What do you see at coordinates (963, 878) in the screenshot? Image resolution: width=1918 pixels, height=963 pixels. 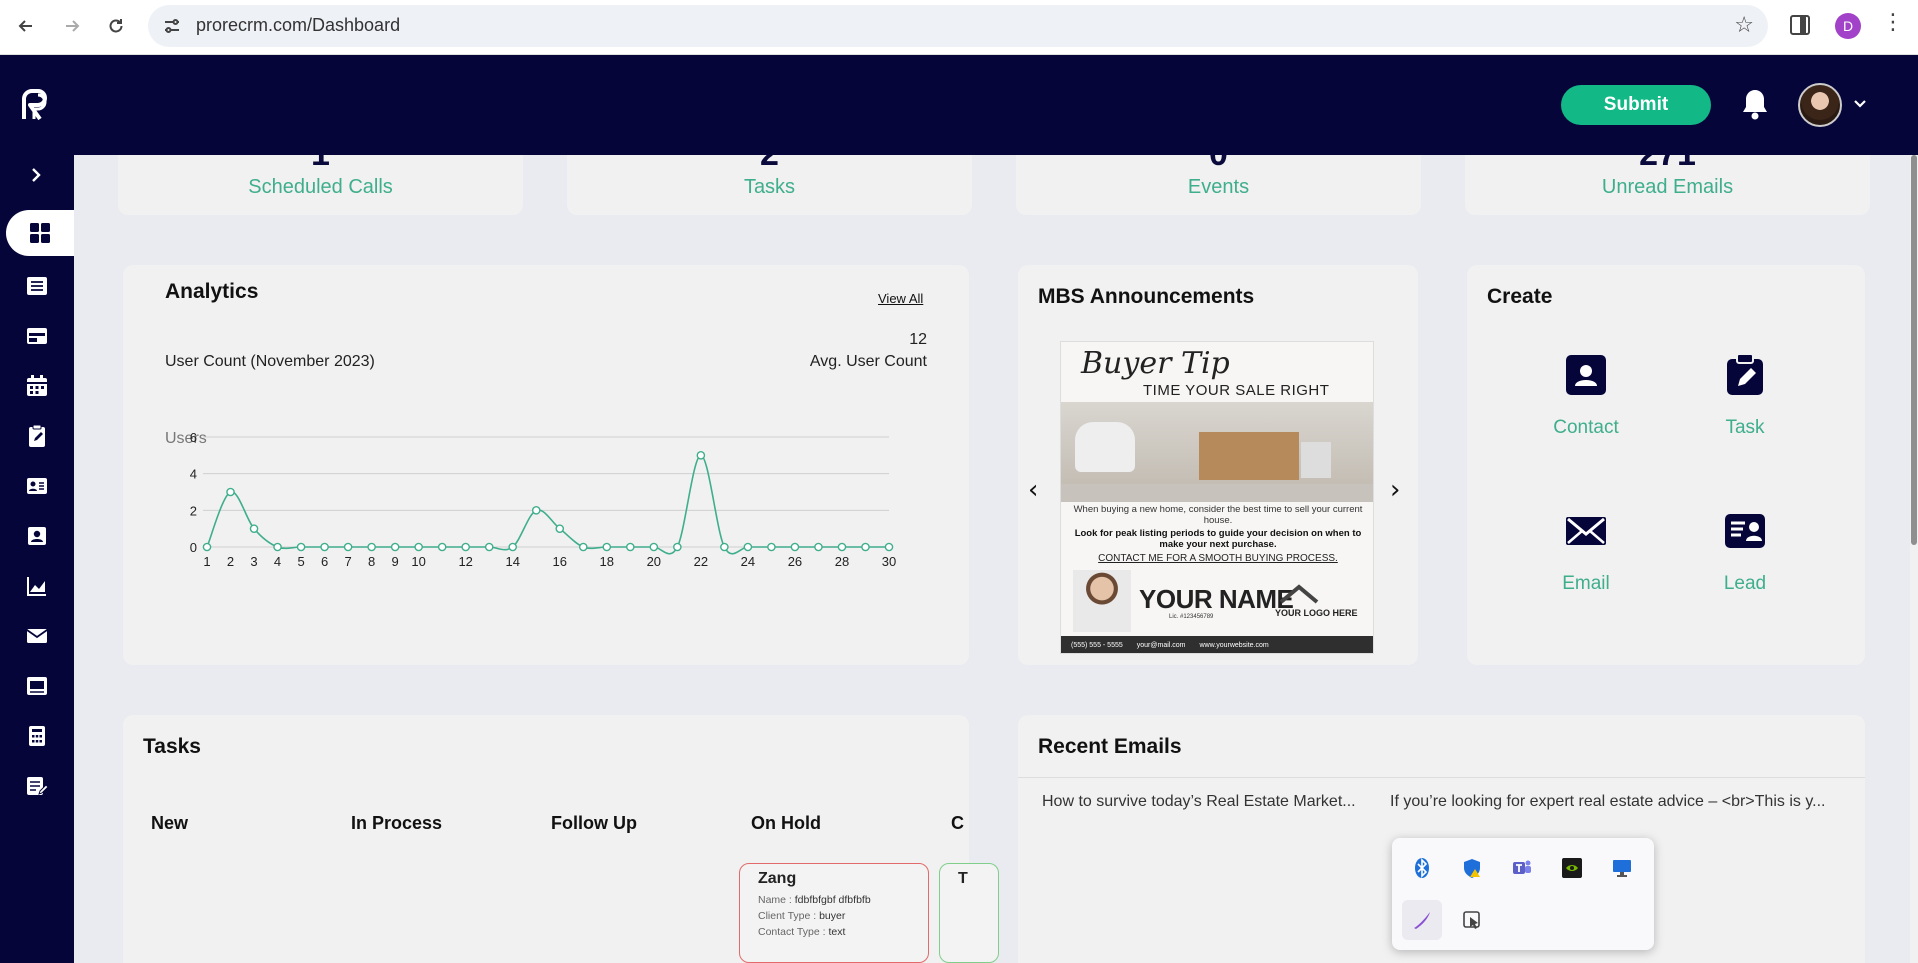 I see `task-card-name: T` at bounding box center [963, 878].